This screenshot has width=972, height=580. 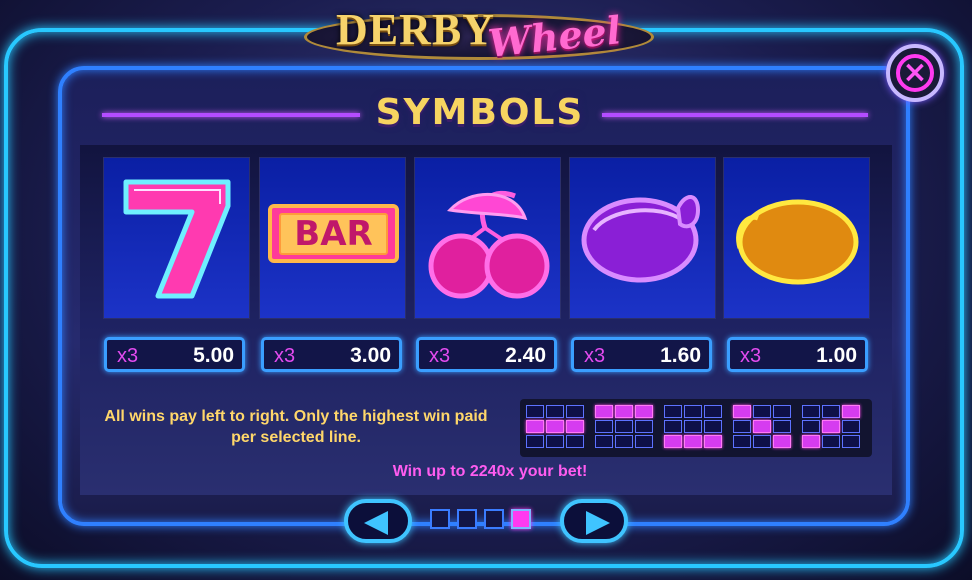 What do you see at coordinates (416, 29) in the screenshot?
I see `logo-word-derby: DERBY` at bounding box center [416, 29].